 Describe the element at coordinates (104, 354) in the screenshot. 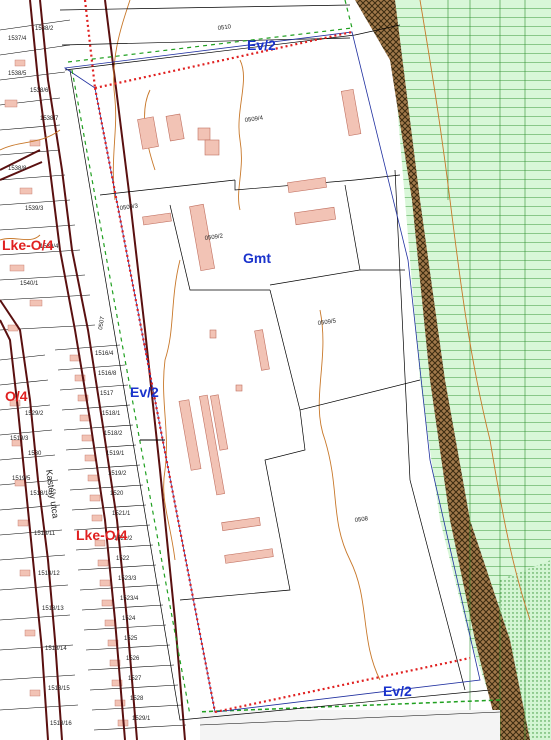

I see `lot-label: 1516/4` at that location.